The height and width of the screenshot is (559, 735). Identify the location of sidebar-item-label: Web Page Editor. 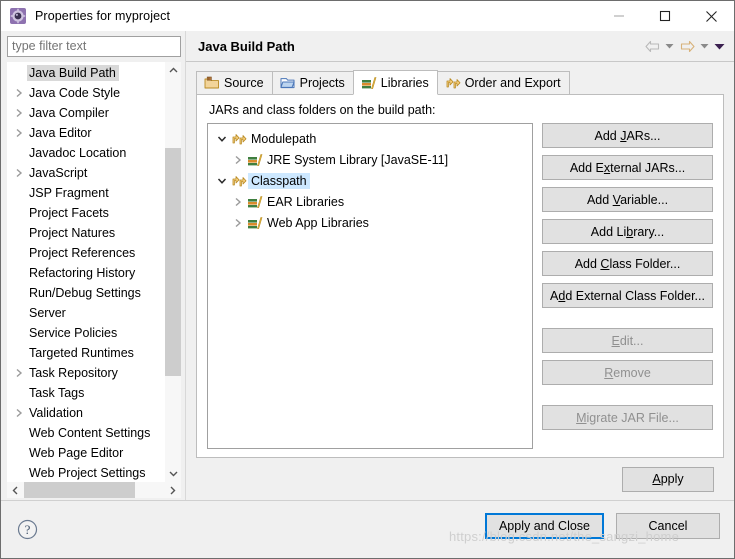
(76, 452).